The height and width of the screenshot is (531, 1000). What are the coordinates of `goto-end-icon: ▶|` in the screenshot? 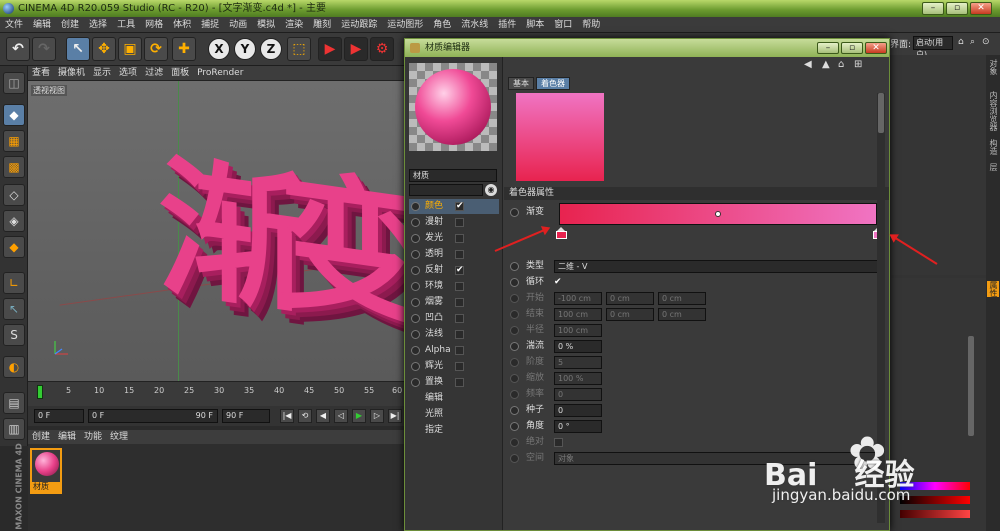 It's located at (395, 416).